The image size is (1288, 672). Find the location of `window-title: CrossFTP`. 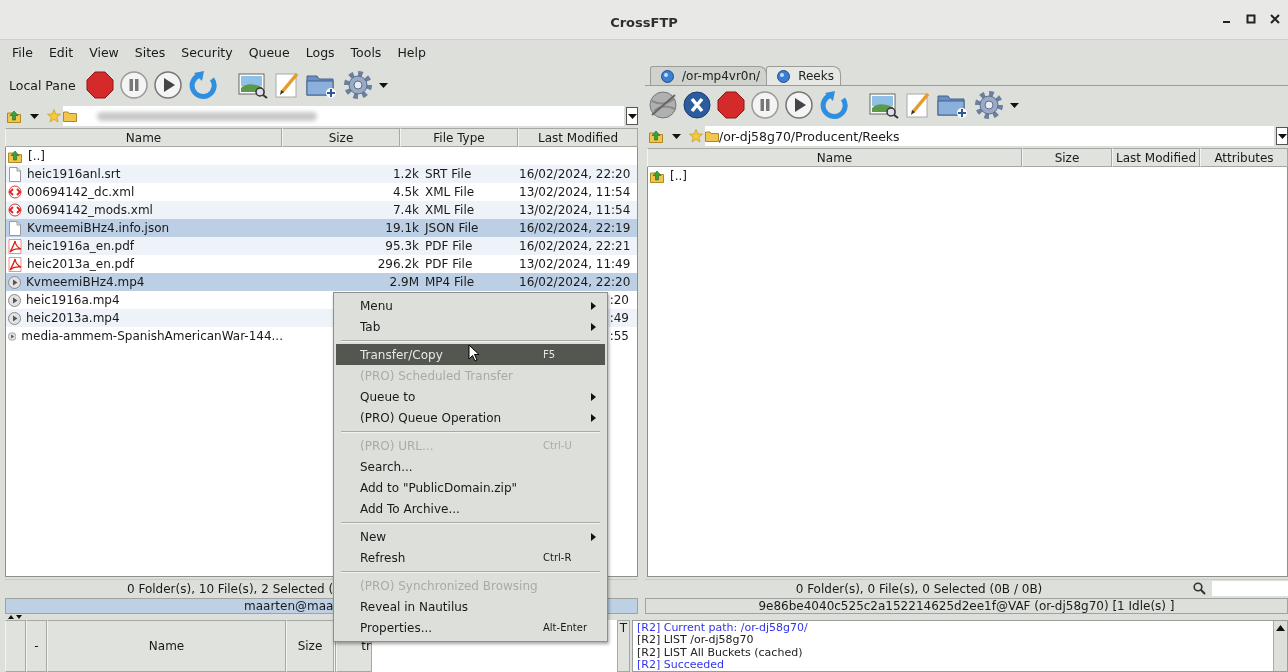

window-title: CrossFTP is located at coordinates (644, 22).